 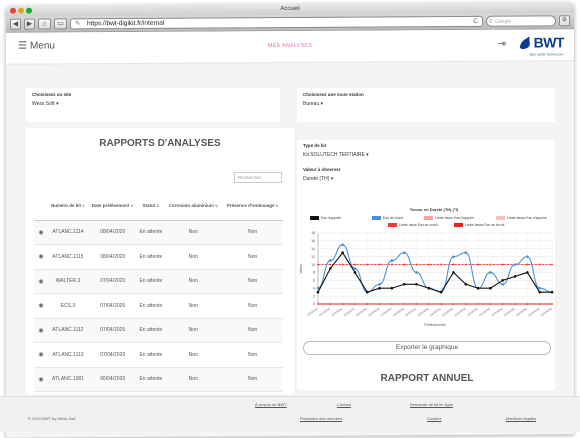 What do you see at coordinates (29, 10) in the screenshot?
I see `zoom-window-icon` at bounding box center [29, 10].